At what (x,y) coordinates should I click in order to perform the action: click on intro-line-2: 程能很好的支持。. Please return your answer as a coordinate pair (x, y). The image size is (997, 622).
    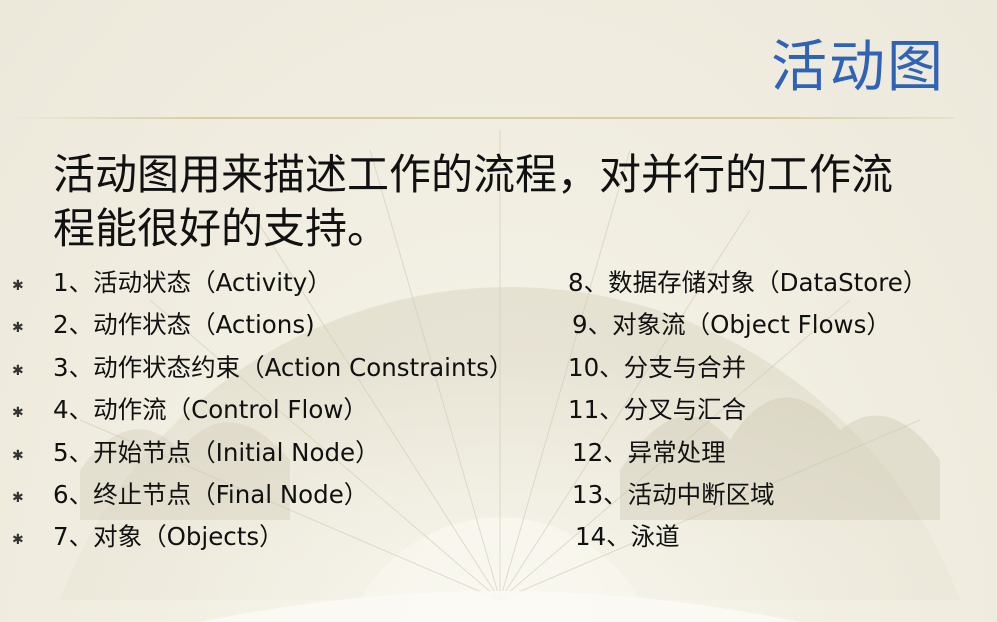
    Looking at the image, I should click on (221, 228).